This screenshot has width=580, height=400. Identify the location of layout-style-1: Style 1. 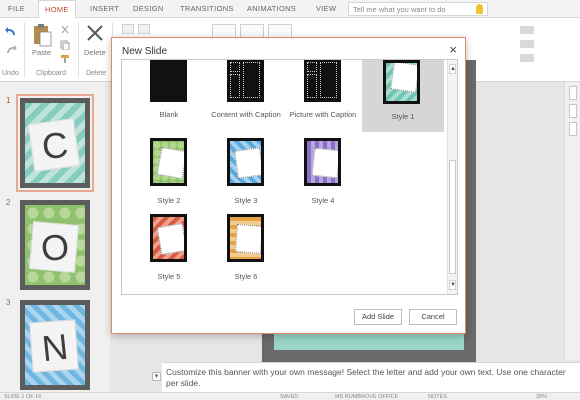
(403, 96).